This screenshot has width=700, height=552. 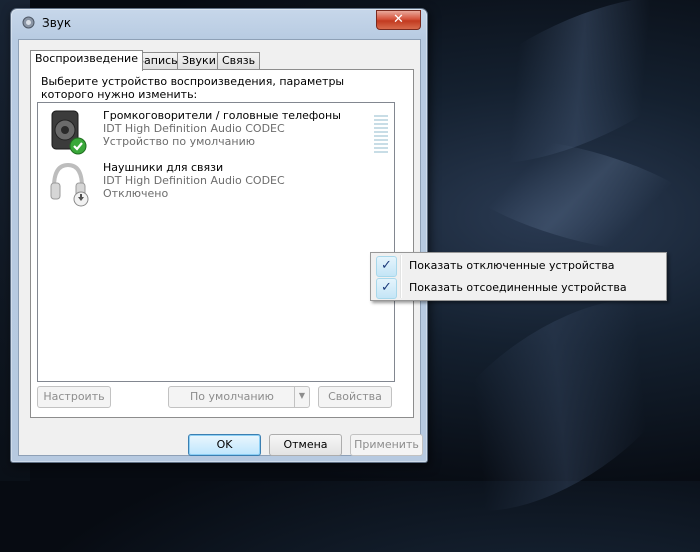 I want to click on set-default-split-button: По умолчанию ▼, so click(x=239, y=397).